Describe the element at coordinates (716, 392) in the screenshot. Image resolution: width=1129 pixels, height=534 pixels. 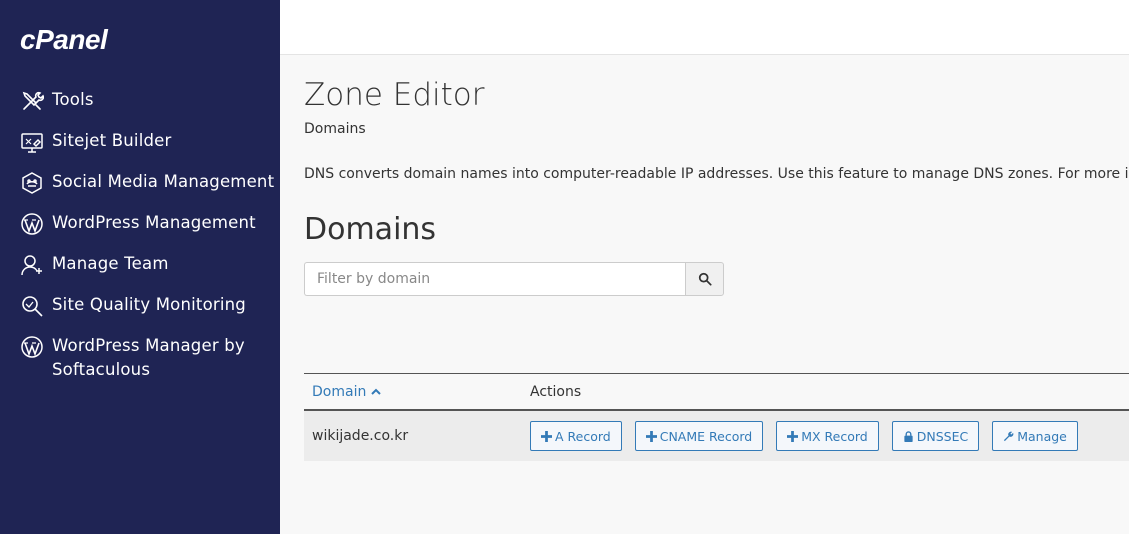
I see `table-header: Domain Actions` at that location.